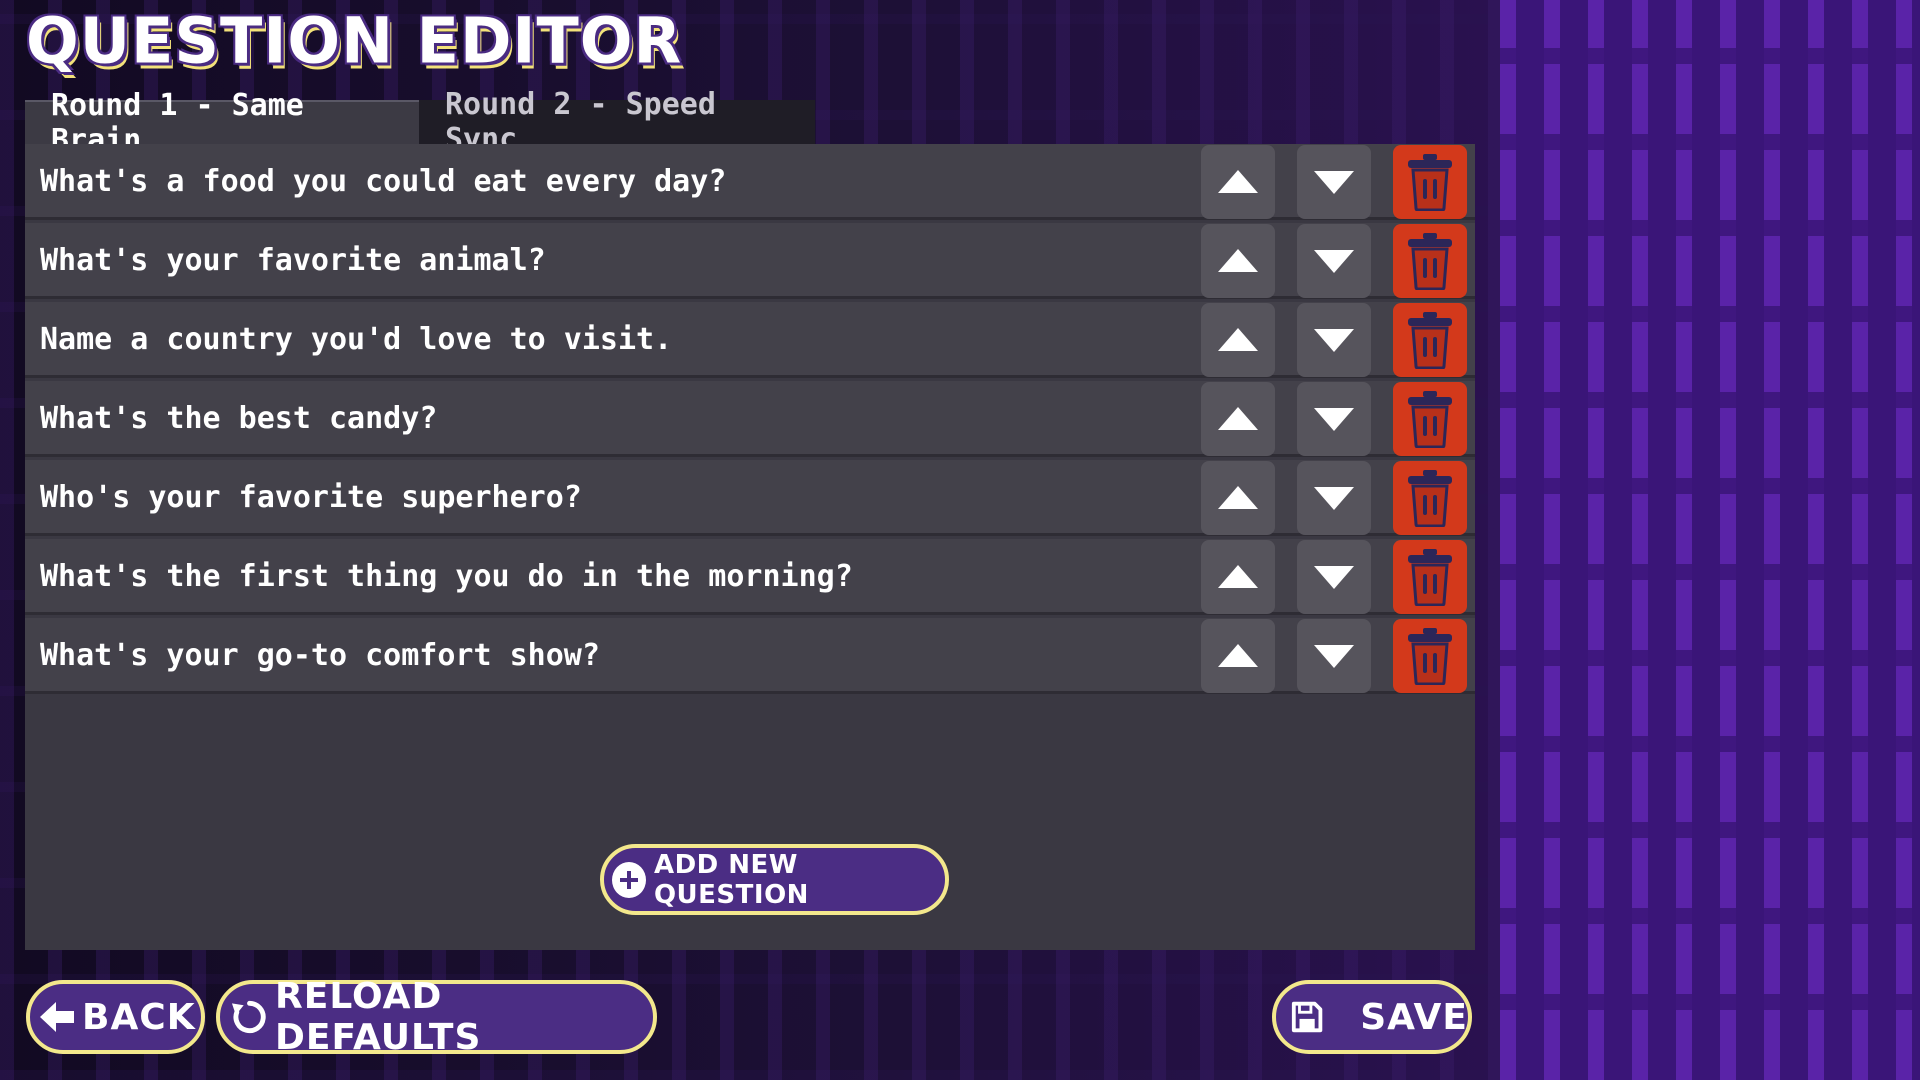 This screenshot has height=1080, width=1920. What do you see at coordinates (731, 879) in the screenshot?
I see `add-new-question-label: ADD NEW QUESTION` at bounding box center [731, 879].